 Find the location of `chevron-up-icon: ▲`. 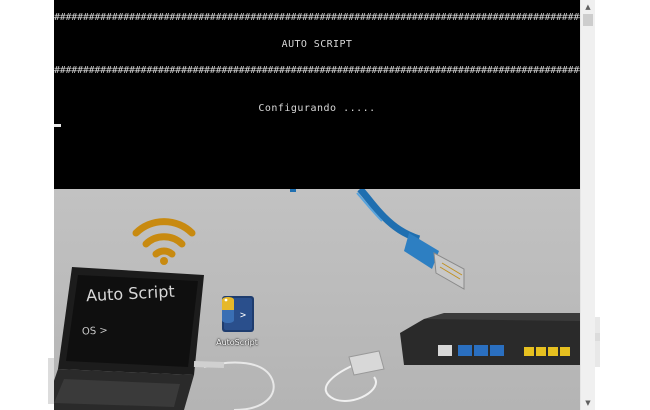

chevron-up-icon: ▲ is located at coordinates (588, 7).